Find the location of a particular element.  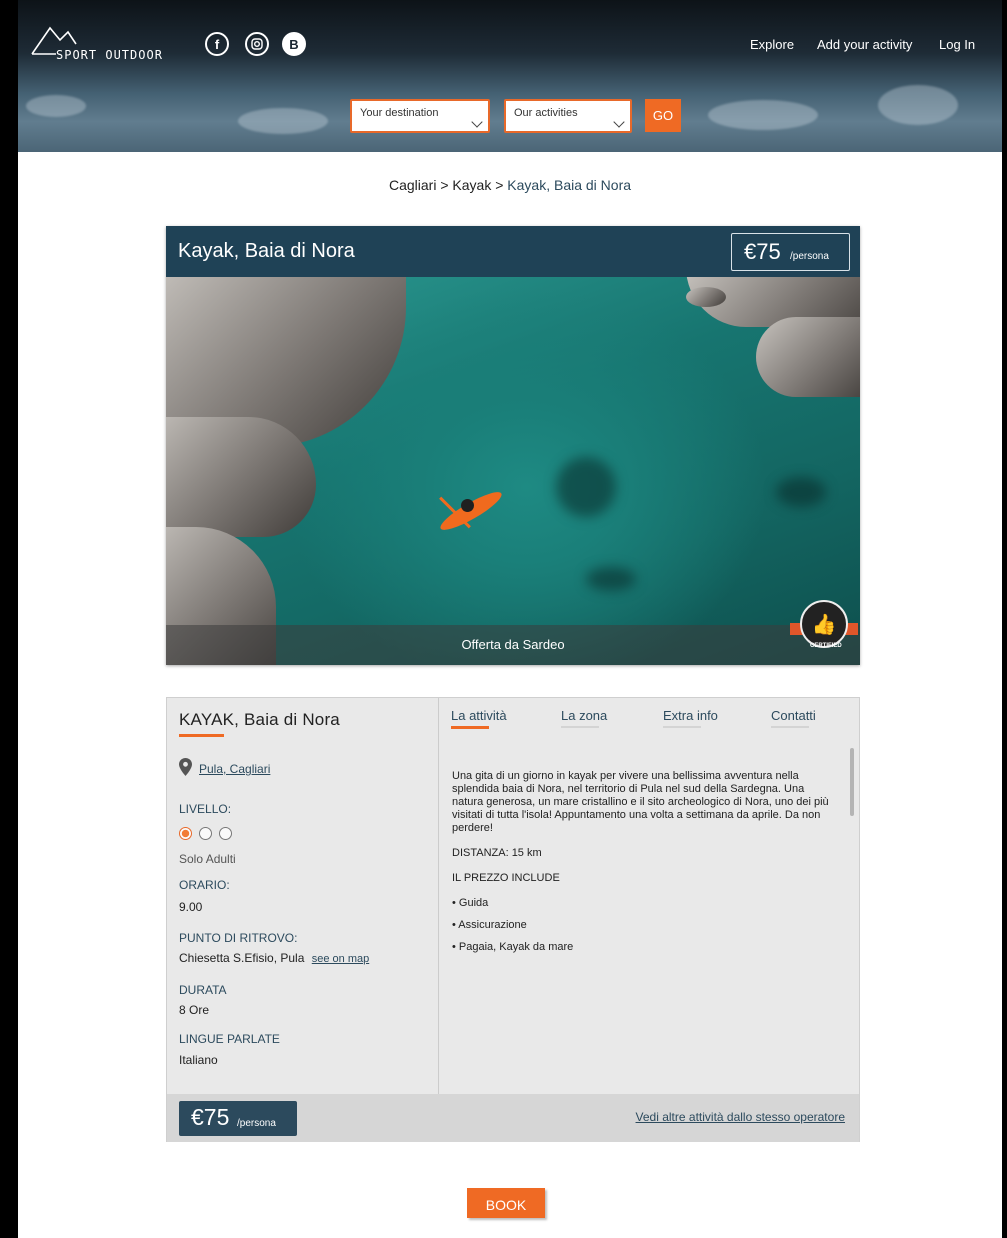

price-box: €75 /persona is located at coordinates (790, 252).